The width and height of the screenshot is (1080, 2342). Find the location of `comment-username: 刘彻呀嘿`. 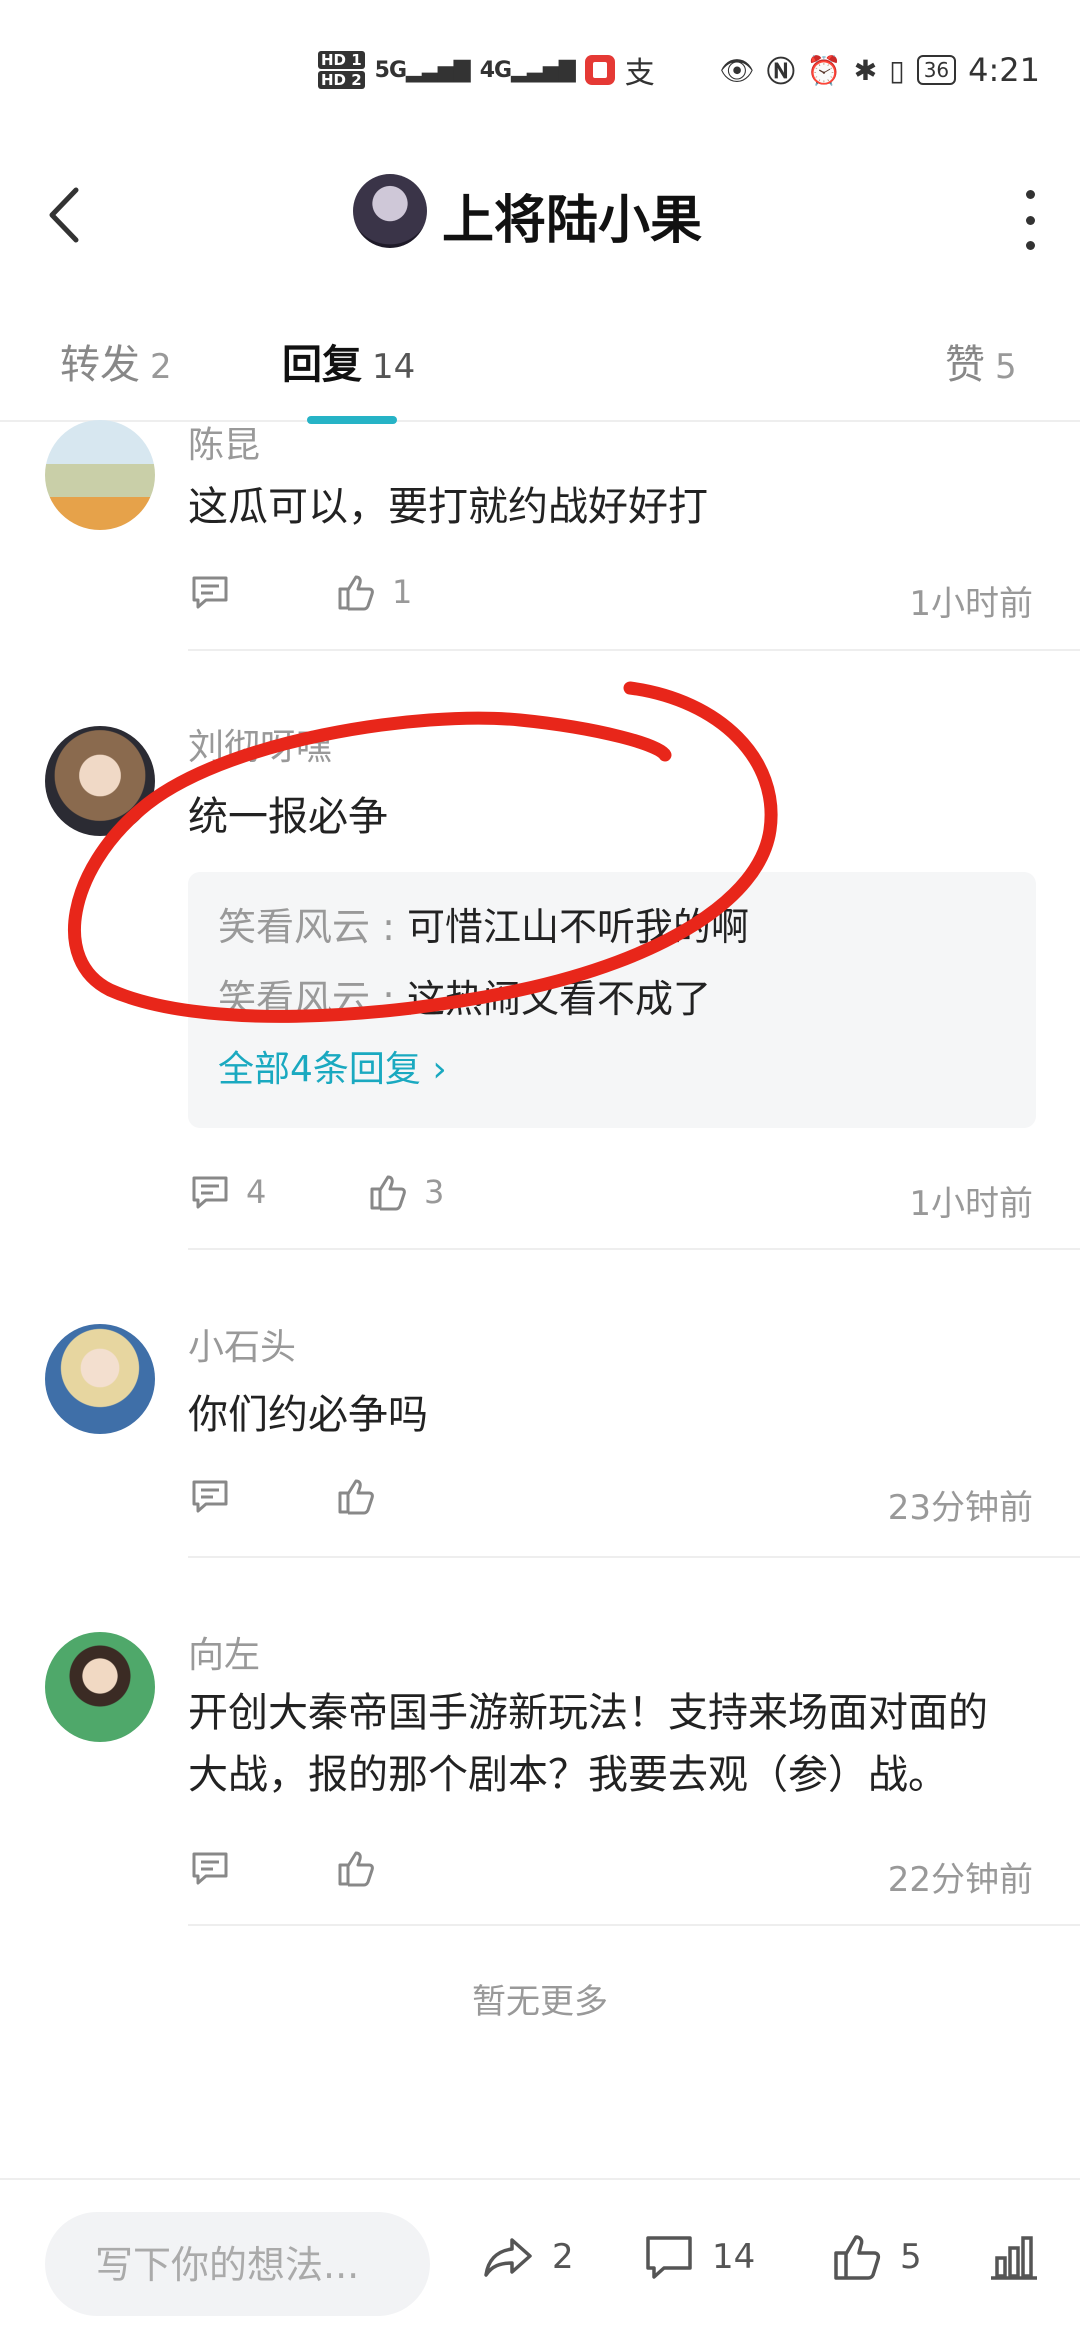

comment-username: 刘彻呀嘿 is located at coordinates (260, 744).